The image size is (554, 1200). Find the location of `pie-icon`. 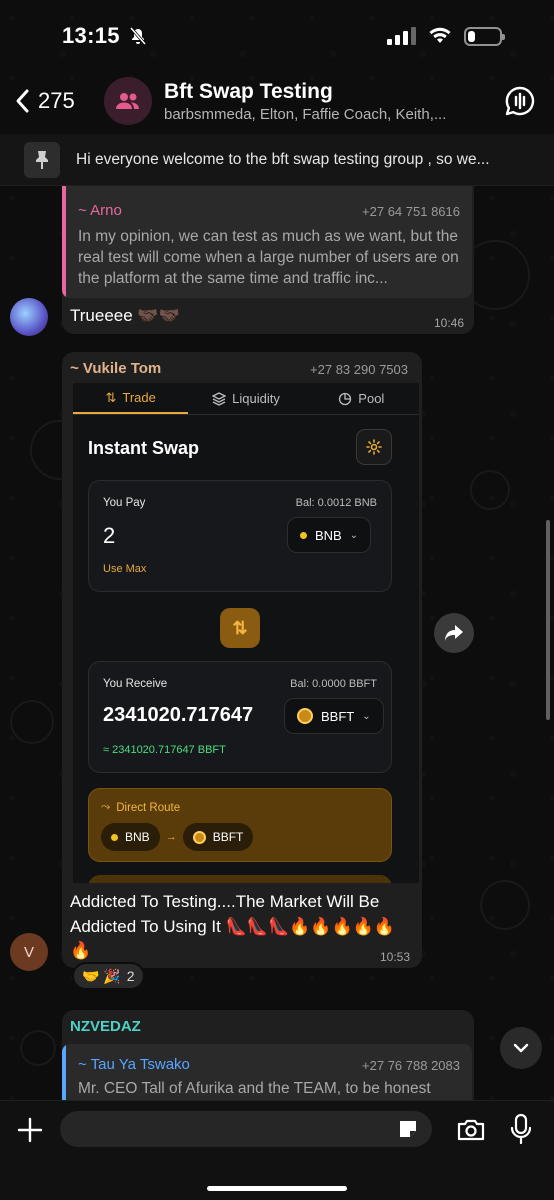

pie-icon is located at coordinates (345, 398).